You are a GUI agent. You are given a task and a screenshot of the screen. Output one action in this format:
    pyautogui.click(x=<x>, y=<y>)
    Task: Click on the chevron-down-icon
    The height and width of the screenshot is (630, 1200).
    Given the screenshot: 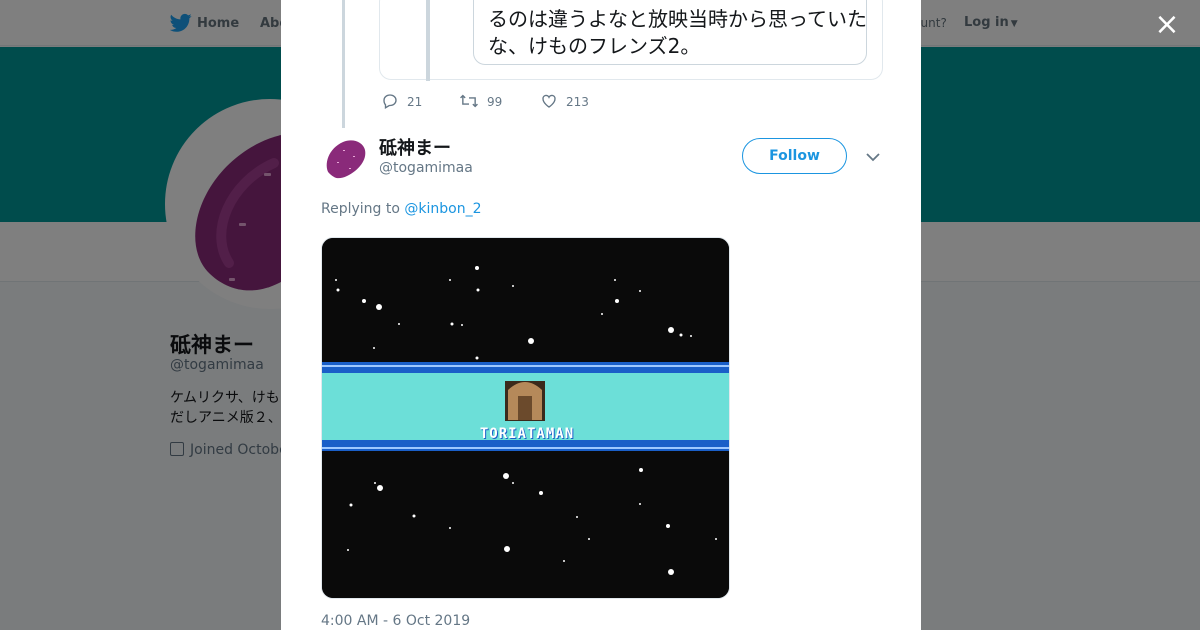 What is the action you would take?
    pyautogui.click(x=873, y=157)
    